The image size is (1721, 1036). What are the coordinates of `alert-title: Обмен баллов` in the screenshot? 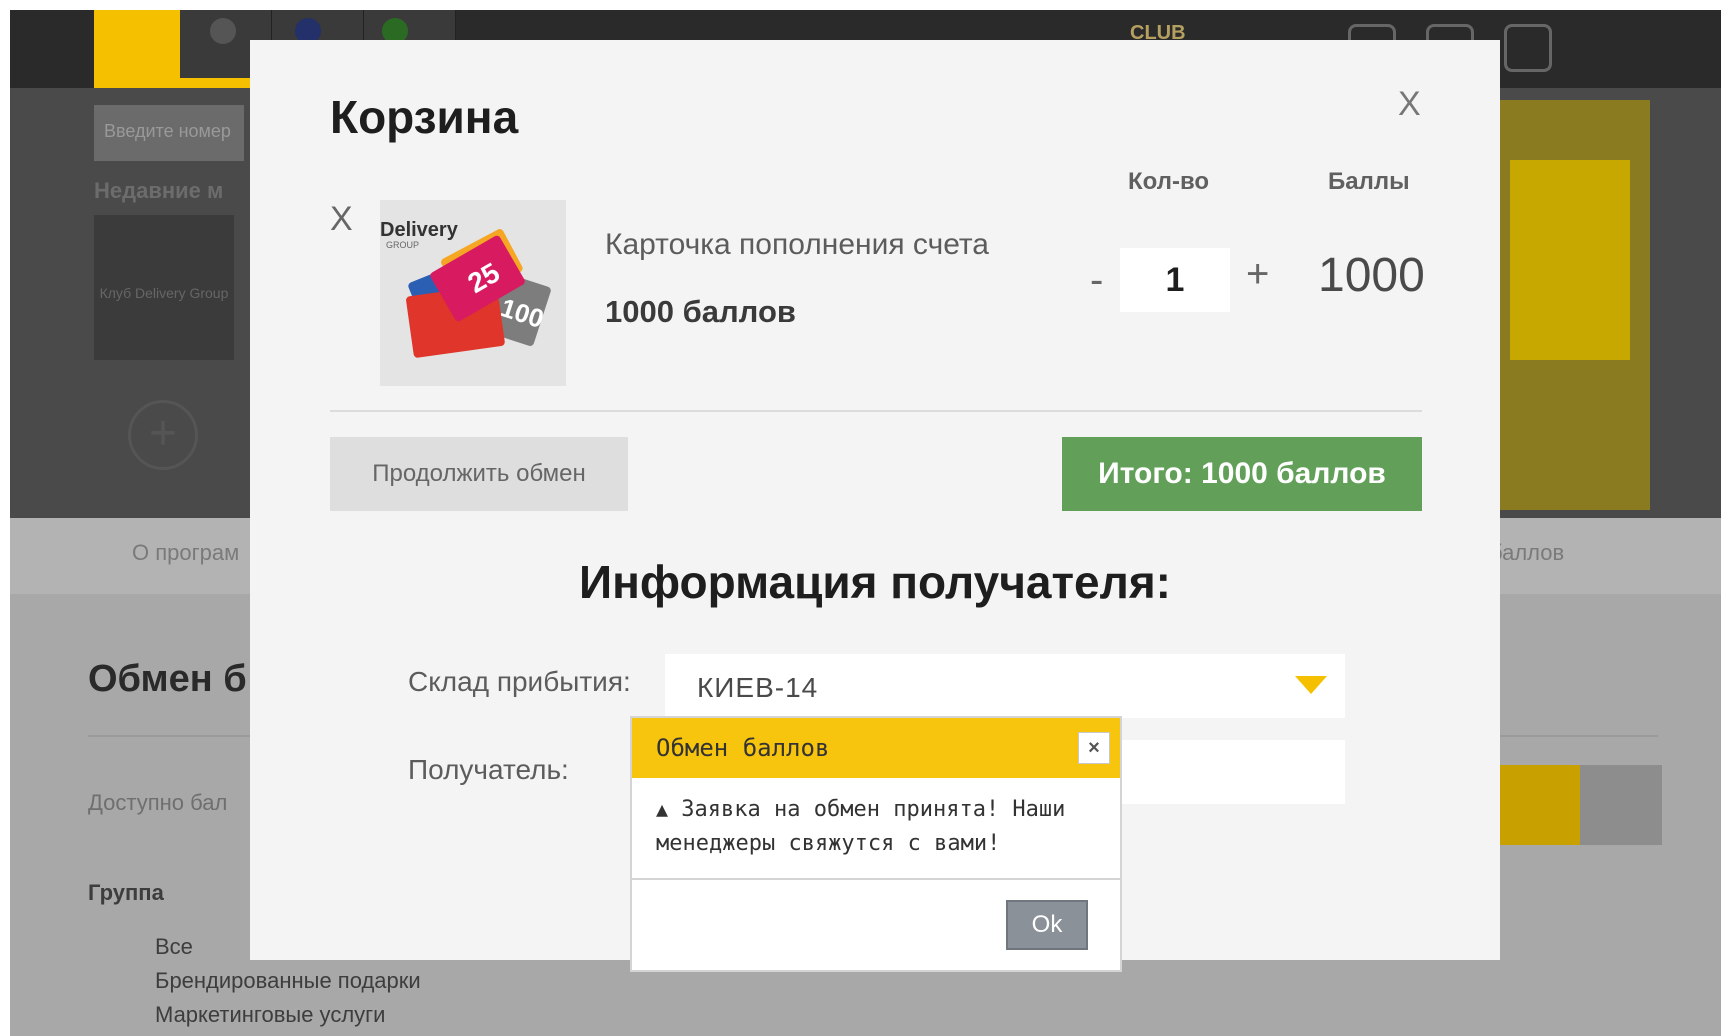 It's located at (743, 748).